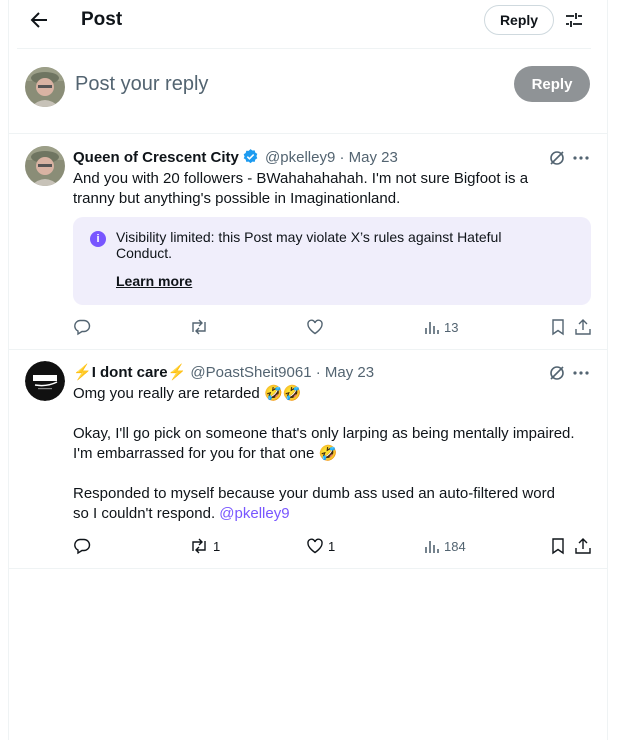  What do you see at coordinates (519, 20) in the screenshot?
I see `header-reply-button: Reply` at bounding box center [519, 20].